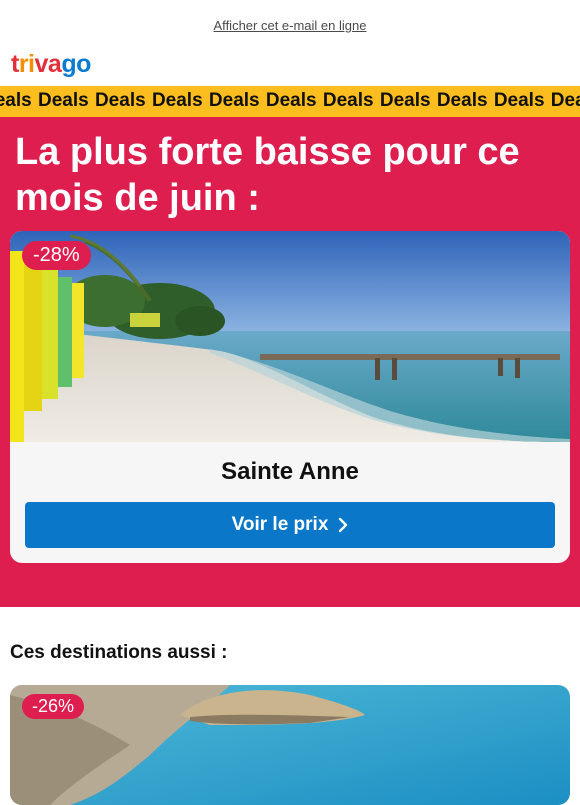  I want to click on view-online-link: Afficher cet e-mail en ligne, so click(290, 25).